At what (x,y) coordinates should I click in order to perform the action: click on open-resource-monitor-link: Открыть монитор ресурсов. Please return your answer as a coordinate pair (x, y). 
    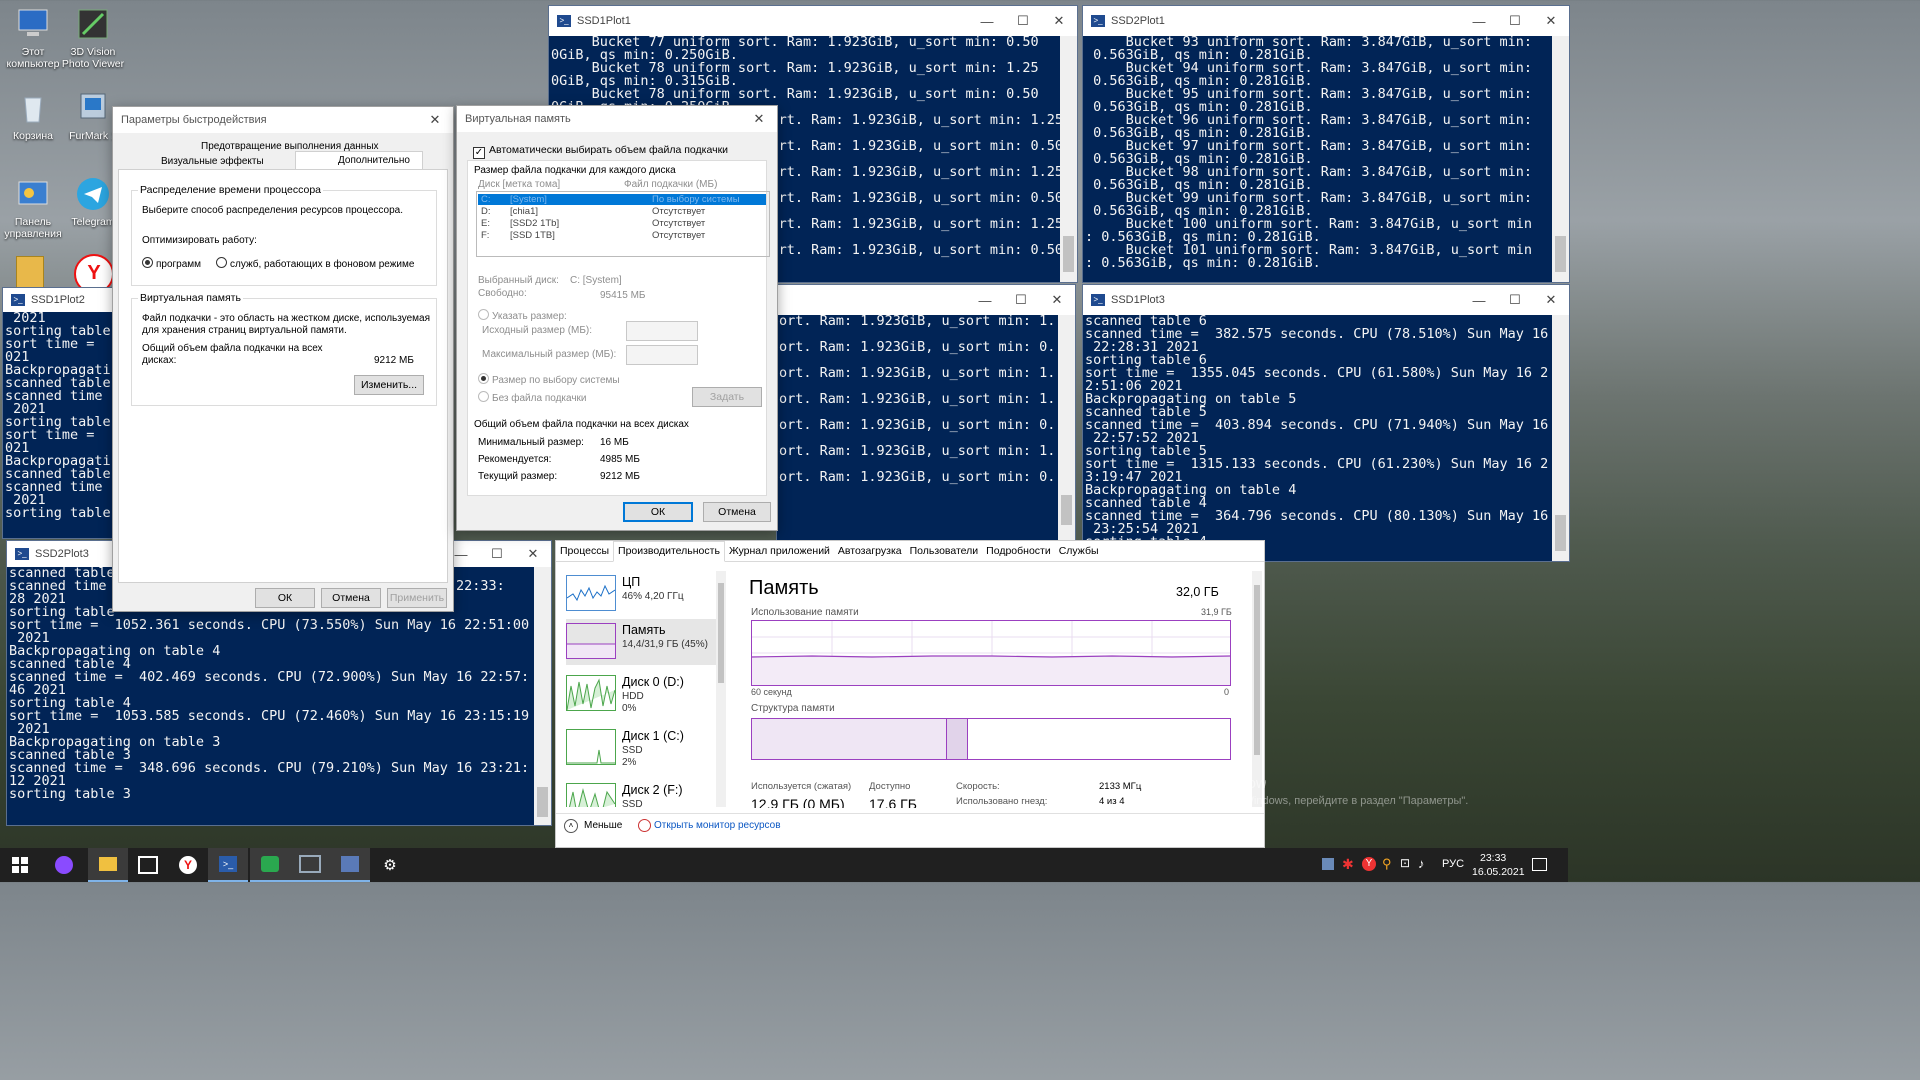
    Looking at the image, I should click on (717, 825).